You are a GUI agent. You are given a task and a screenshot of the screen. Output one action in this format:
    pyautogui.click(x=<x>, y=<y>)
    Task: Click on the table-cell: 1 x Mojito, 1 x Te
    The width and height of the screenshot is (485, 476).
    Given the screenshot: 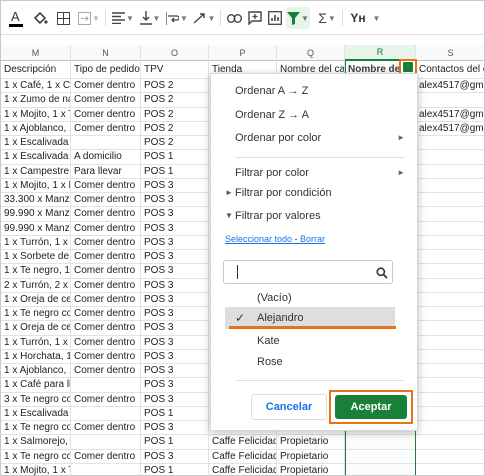 What is the action you would take?
    pyautogui.click(x=36, y=114)
    